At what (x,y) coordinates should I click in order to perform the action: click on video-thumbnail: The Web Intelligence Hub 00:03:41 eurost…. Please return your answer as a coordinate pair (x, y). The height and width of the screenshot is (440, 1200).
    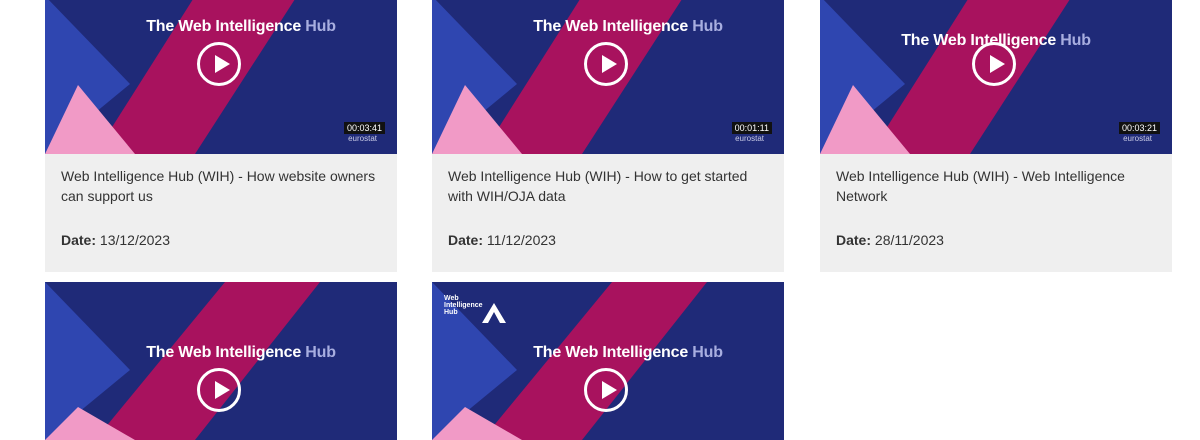
    Looking at the image, I should click on (221, 77).